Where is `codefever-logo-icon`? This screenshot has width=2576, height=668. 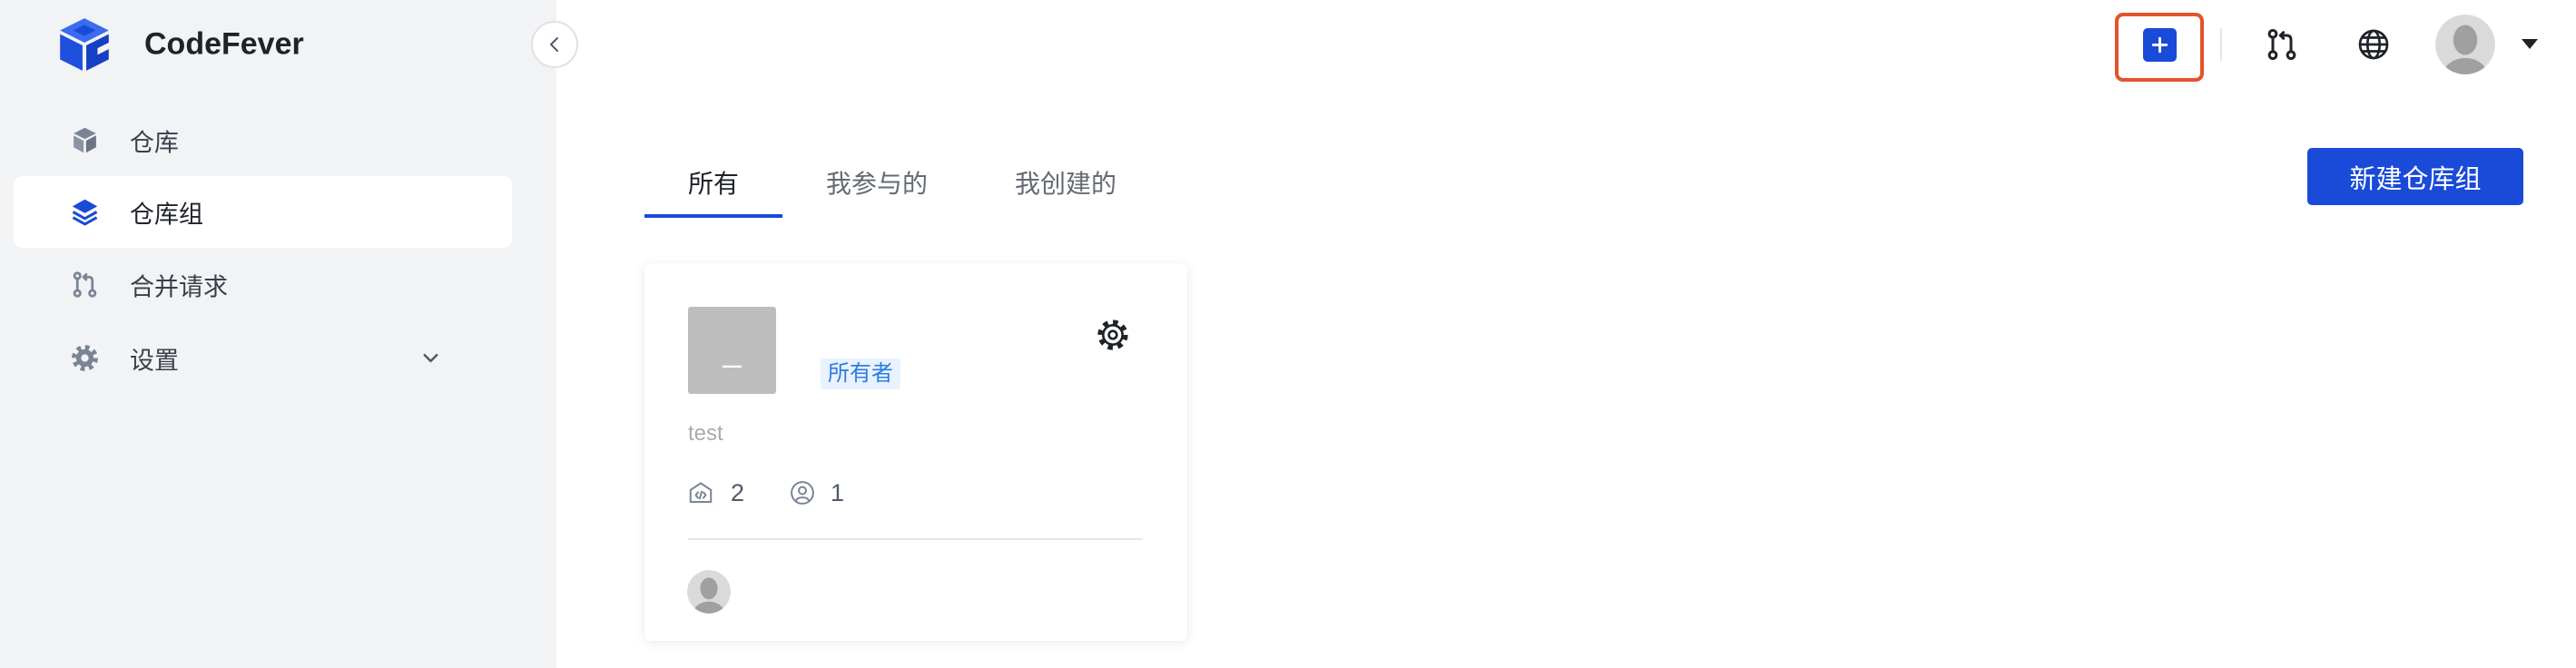
codefever-logo-icon is located at coordinates (84, 45).